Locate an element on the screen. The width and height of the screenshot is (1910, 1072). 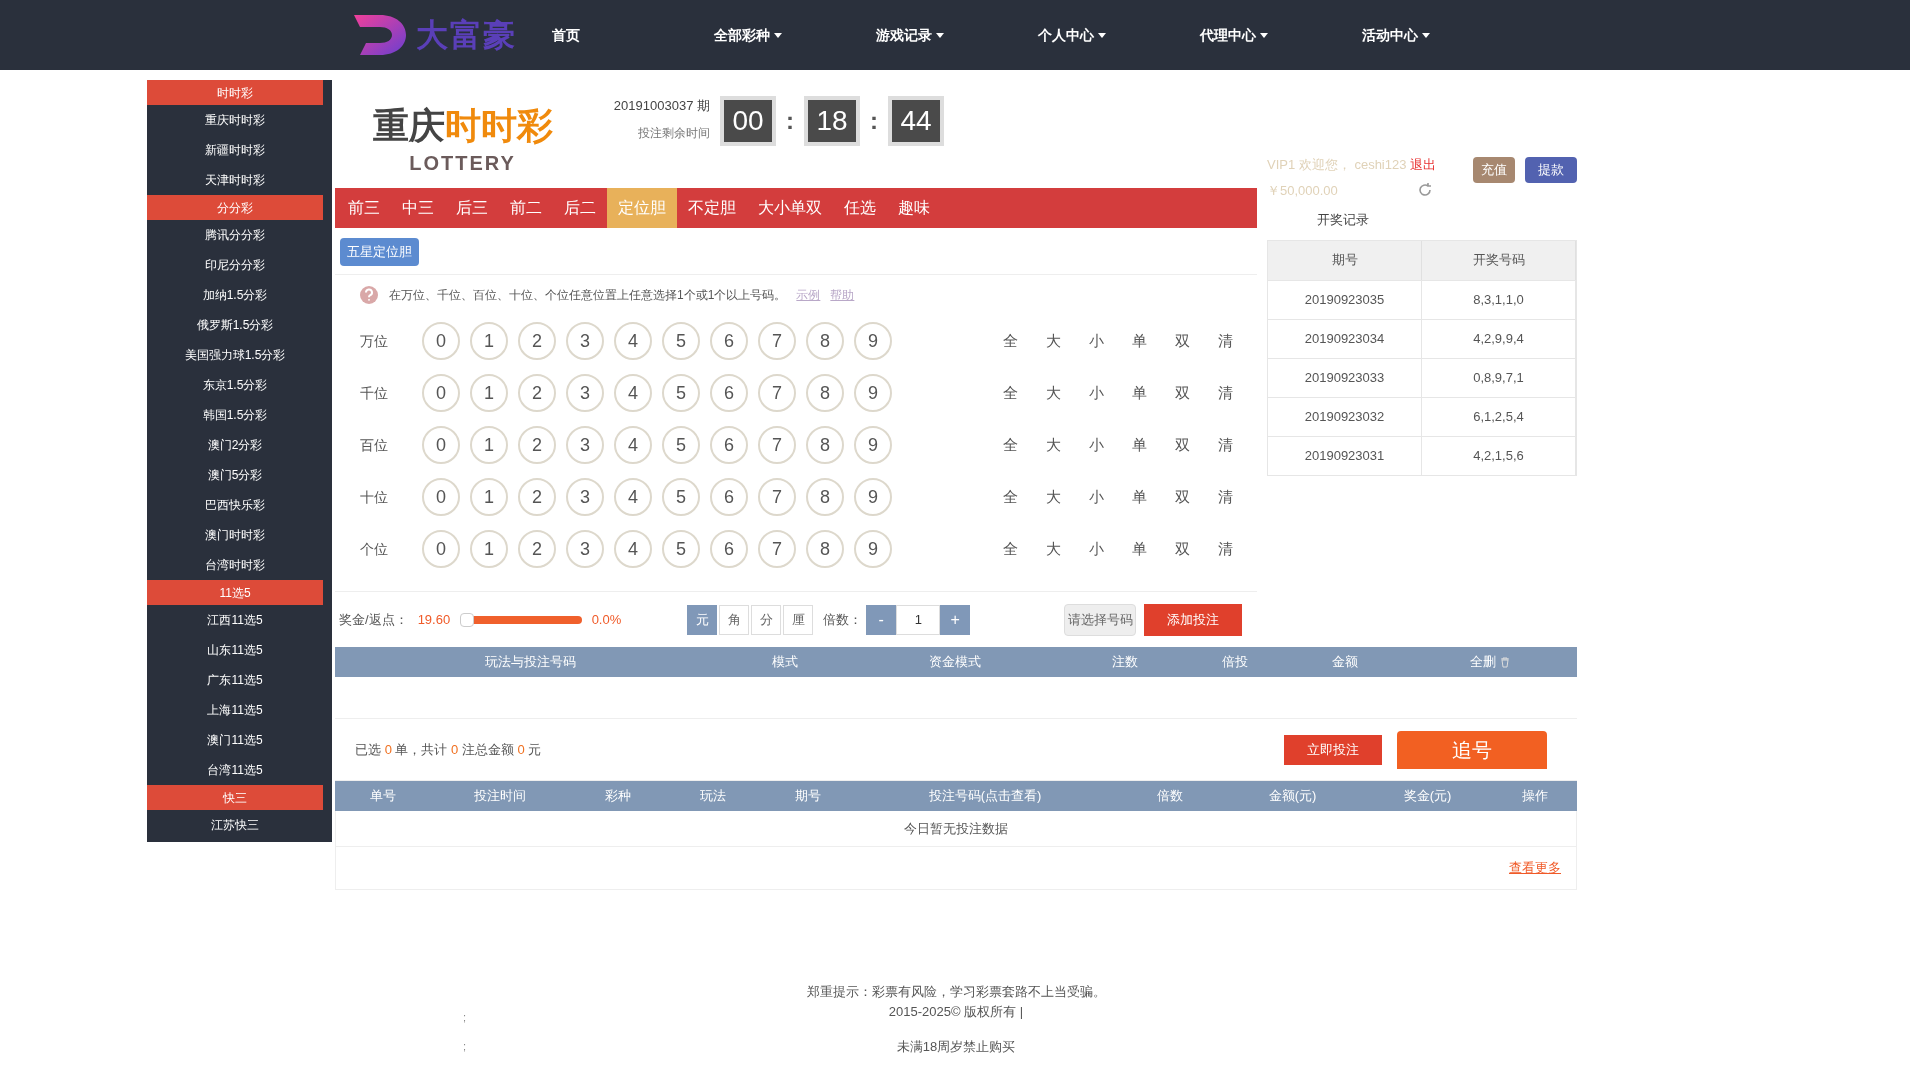
sidebar-item: 重庆时时彩 is located at coordinates (235, 120).